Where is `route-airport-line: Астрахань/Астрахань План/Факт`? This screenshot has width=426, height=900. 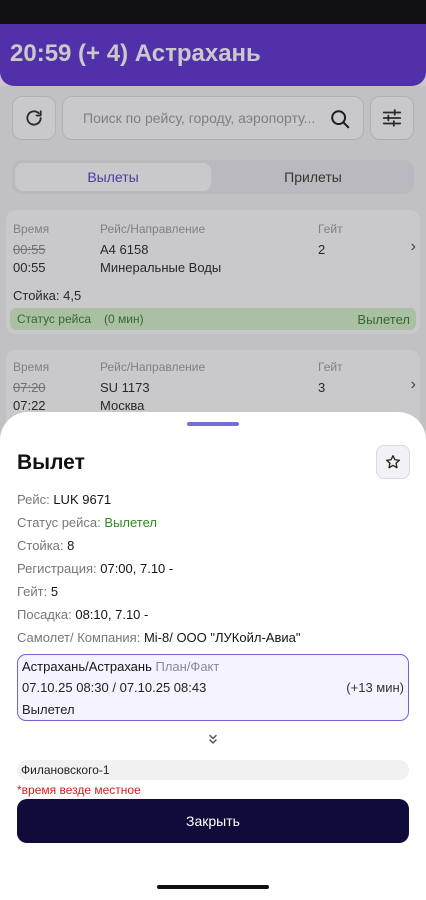 route-airport-line: Астрахань/Астрахань План/Факт is located at coordinates (120, 666).